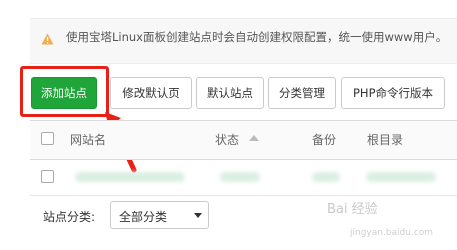 This screenshot has height=250, width=457. Describe the element at coordinates (385, 139) in the screenshot. I see `column-root-dir: 根目录` at that location.